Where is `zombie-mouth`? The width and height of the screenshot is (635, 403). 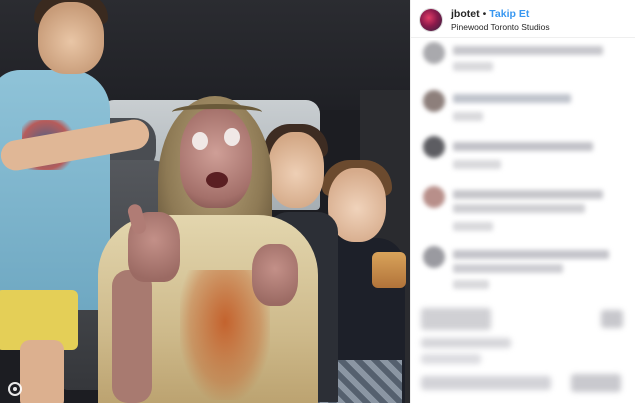 zombie-mouth is located at coordinates (217, 180).